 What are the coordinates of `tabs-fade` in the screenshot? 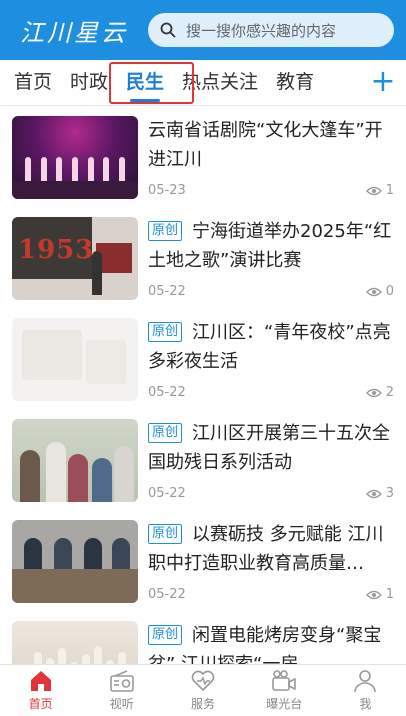 It's located at (352, 82).